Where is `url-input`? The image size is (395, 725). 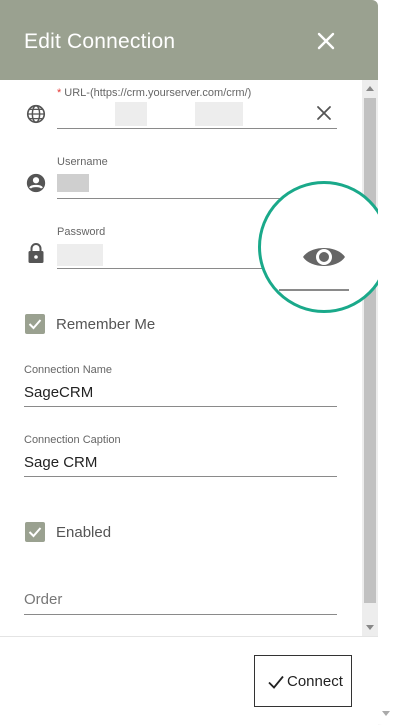
url-input is located at coordinates (197, 128).